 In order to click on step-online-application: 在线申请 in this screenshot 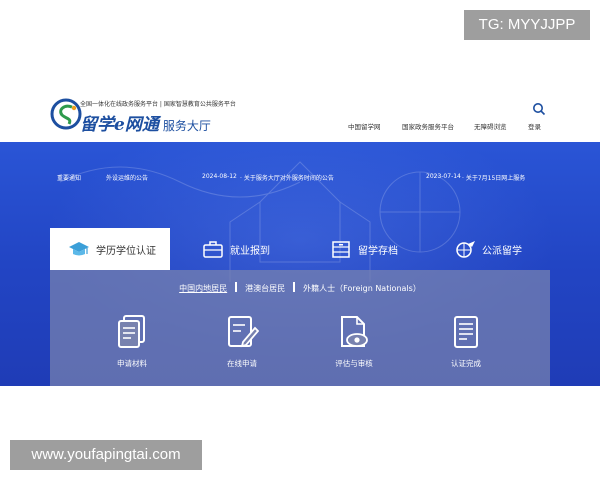, I will do `click(242, 341)`.